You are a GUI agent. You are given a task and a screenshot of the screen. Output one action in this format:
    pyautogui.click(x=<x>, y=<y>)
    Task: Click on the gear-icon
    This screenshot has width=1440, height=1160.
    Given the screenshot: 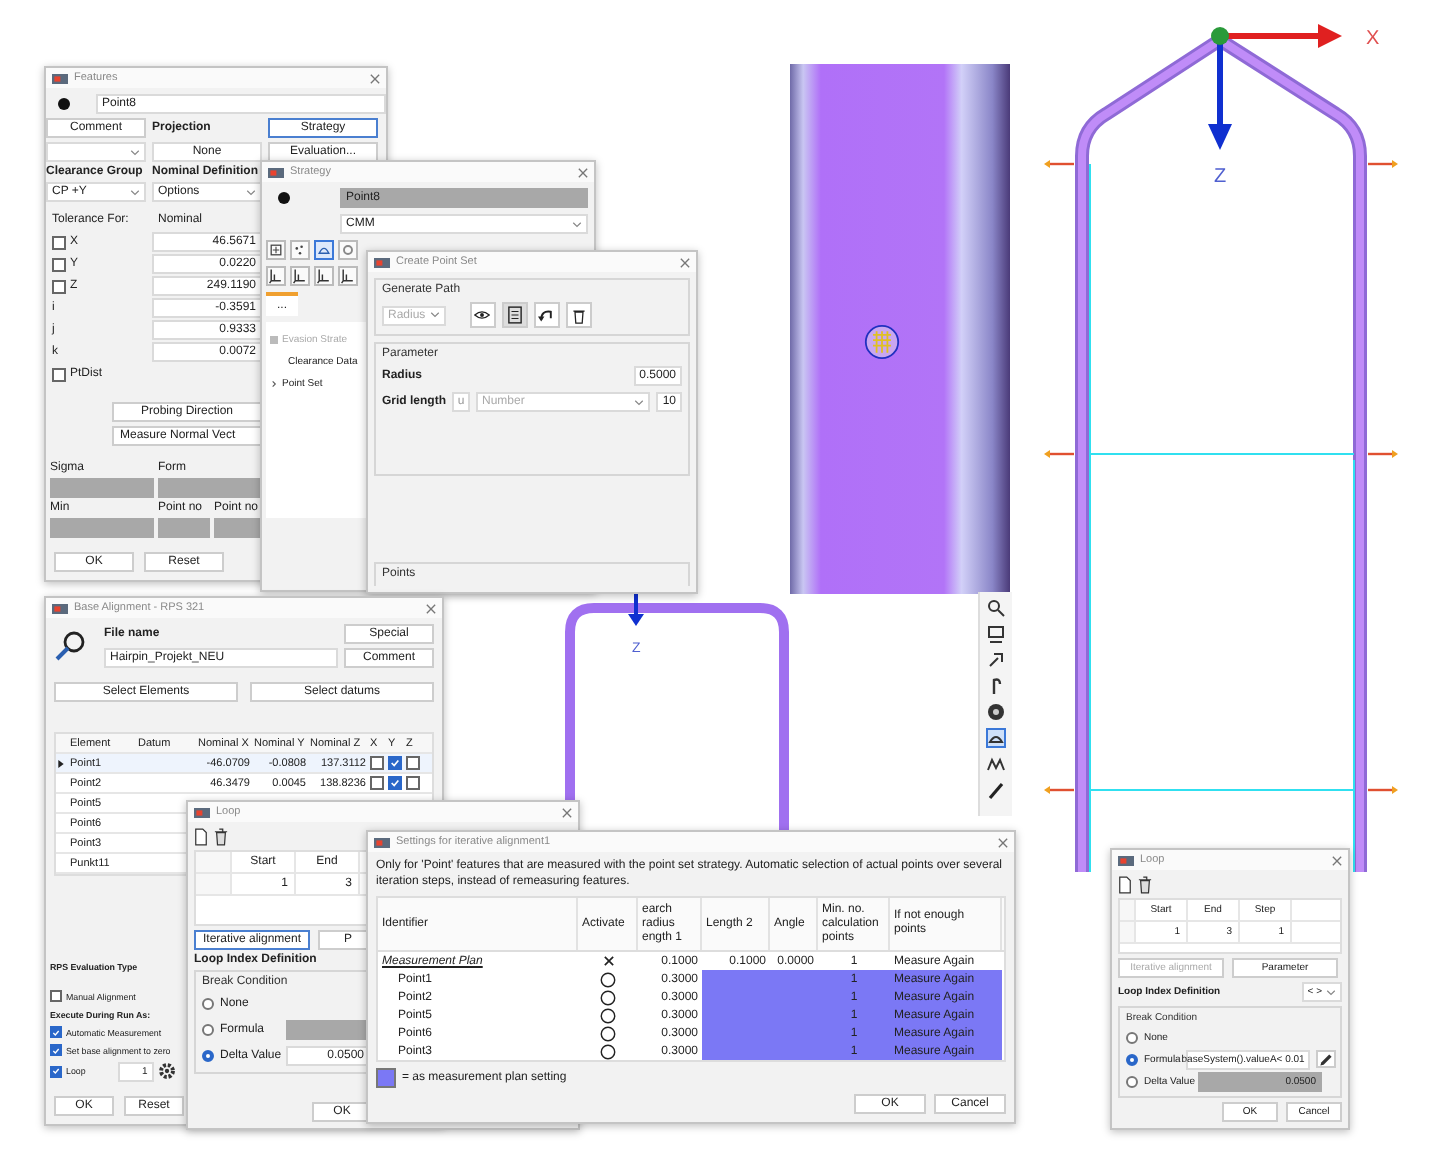 What is the action you would take?
    pyautogui.click(x=166, y=1071)
    